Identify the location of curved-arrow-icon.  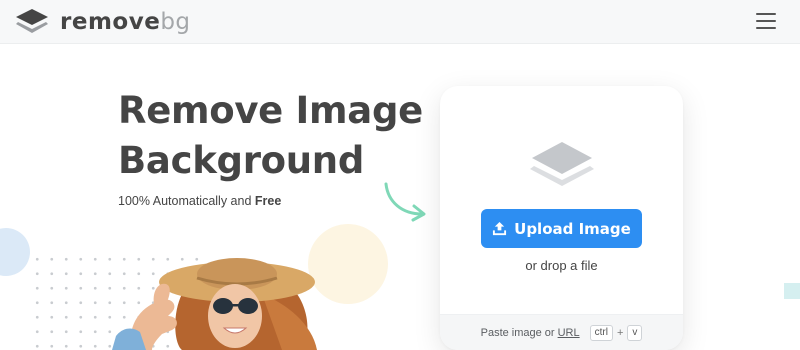
(405, 202).